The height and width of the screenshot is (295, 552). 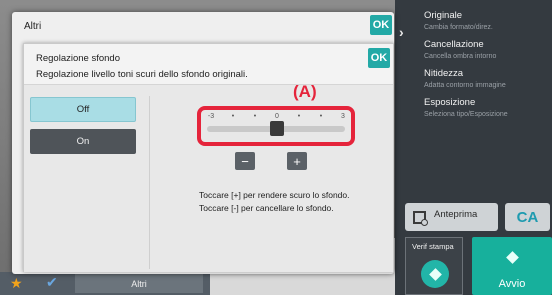 I want to click on preview-icon, so click(x=420, y=218).